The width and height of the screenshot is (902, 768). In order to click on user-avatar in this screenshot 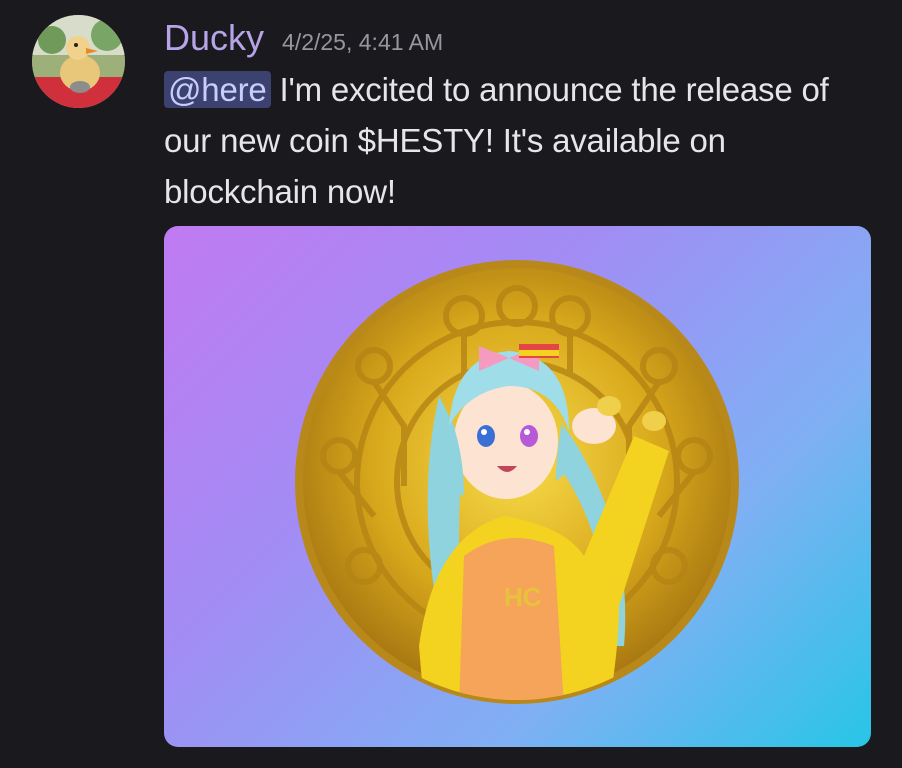, I will do `click(78, 61)`.